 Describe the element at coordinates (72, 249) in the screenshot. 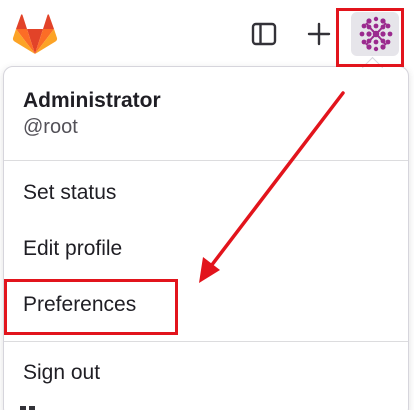

I see `edit-profile-item: Edit profile` at that location.